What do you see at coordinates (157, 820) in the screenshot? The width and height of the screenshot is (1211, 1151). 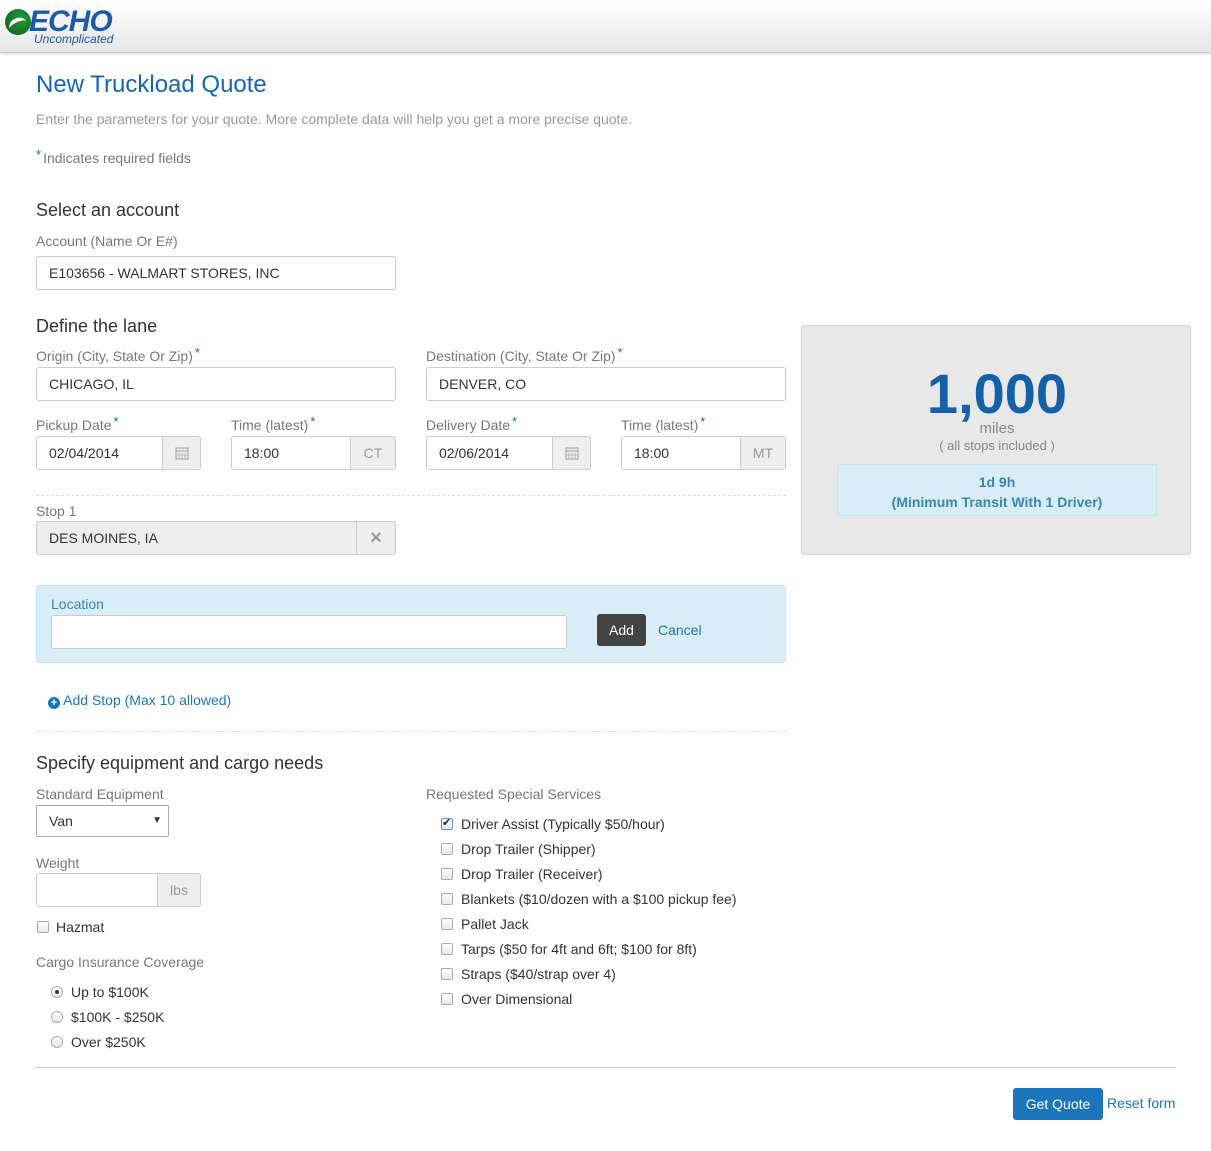 I see `chevron-down-icon: ▼` at bounding box center [157, 820].